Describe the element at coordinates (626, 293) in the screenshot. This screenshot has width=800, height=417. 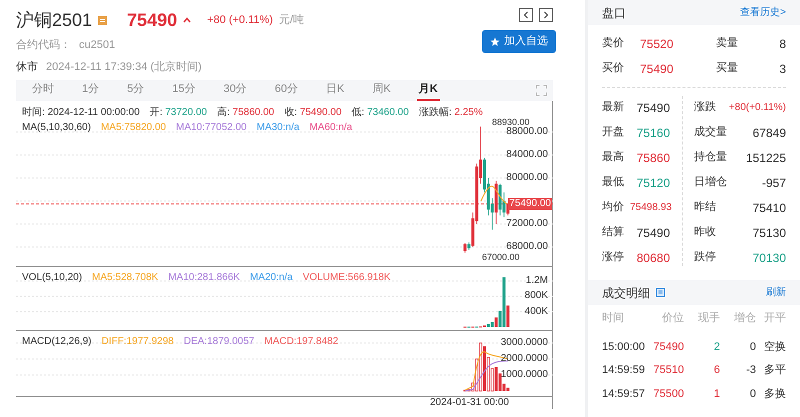
I see `panel-title: 成交明细` at that location.